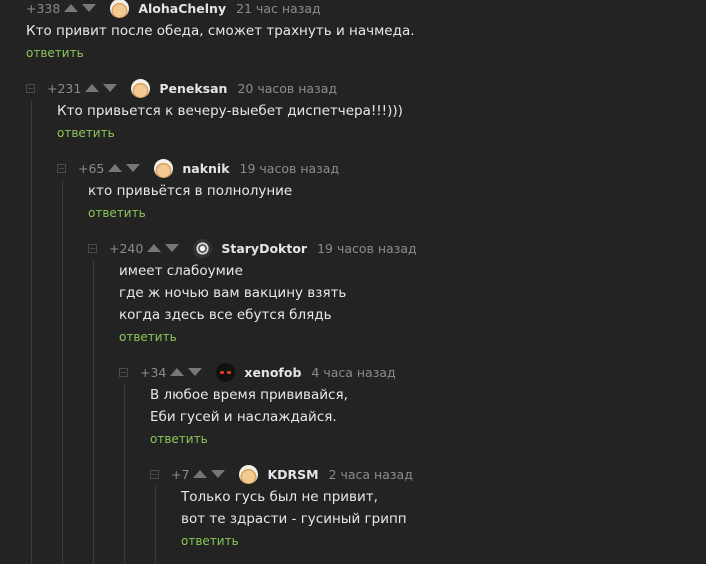  Describe the element at coordinates (233, 293) in the screenshot. I see `comment-line: где ж ночью вам вакцину взять` at that location.